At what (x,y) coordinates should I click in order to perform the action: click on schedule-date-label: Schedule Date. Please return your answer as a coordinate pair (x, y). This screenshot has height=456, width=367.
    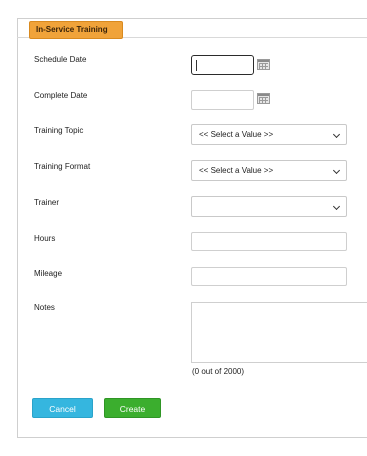
    Looking at the image, I should click on (60, 59).